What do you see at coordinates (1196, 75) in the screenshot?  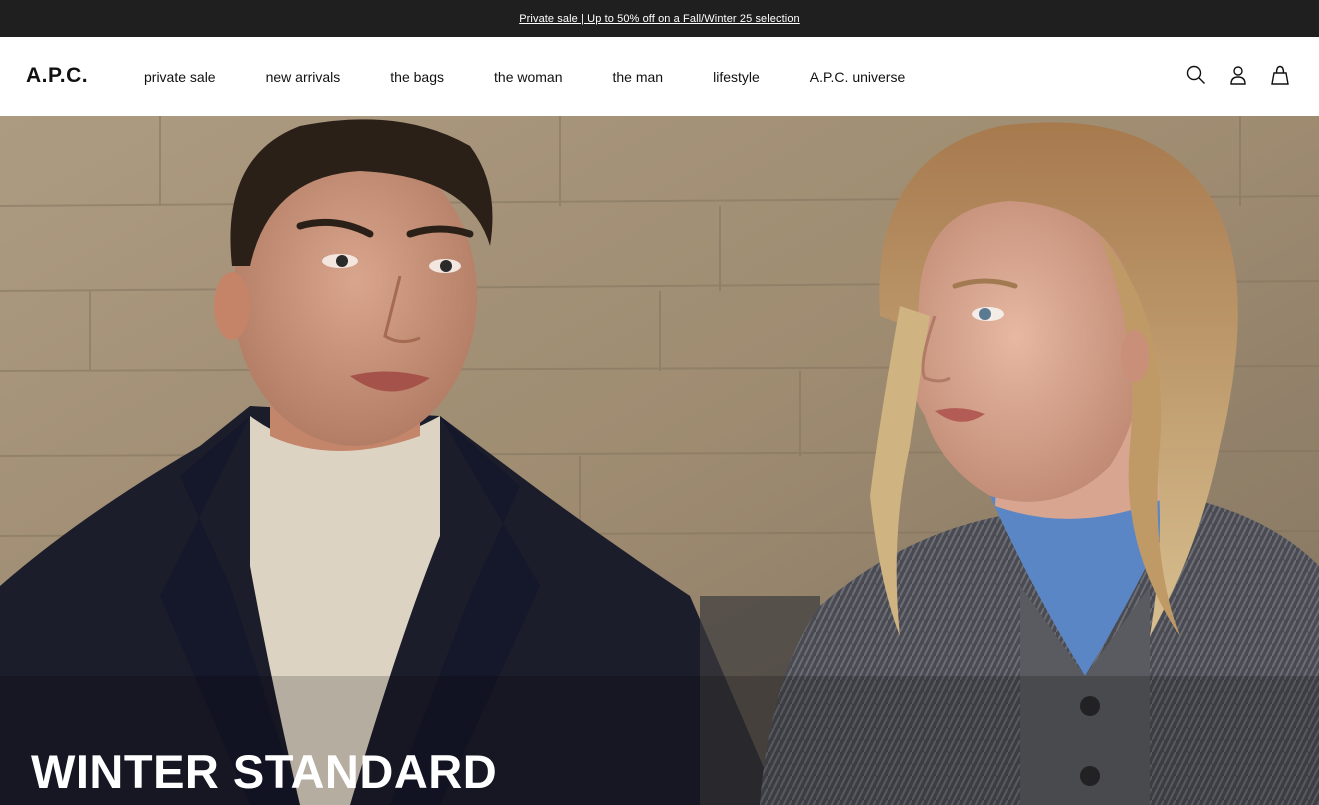 I see `search-icon` at bounding box center [1196, 75].